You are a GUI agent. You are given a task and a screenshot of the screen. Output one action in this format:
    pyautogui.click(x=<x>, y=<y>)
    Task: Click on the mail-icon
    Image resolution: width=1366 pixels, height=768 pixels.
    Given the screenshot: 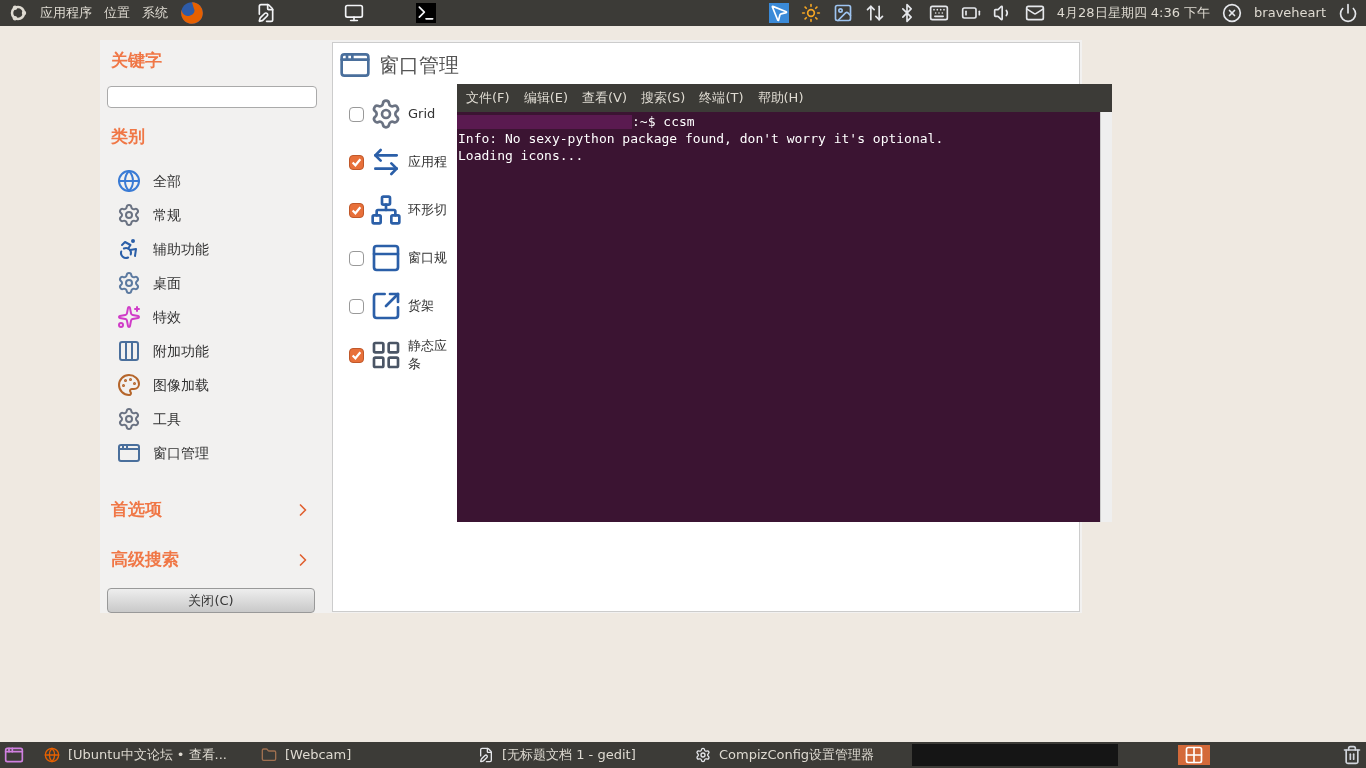 What is the action you would take?
    pyautogui.click(x=1034, y=13)
    